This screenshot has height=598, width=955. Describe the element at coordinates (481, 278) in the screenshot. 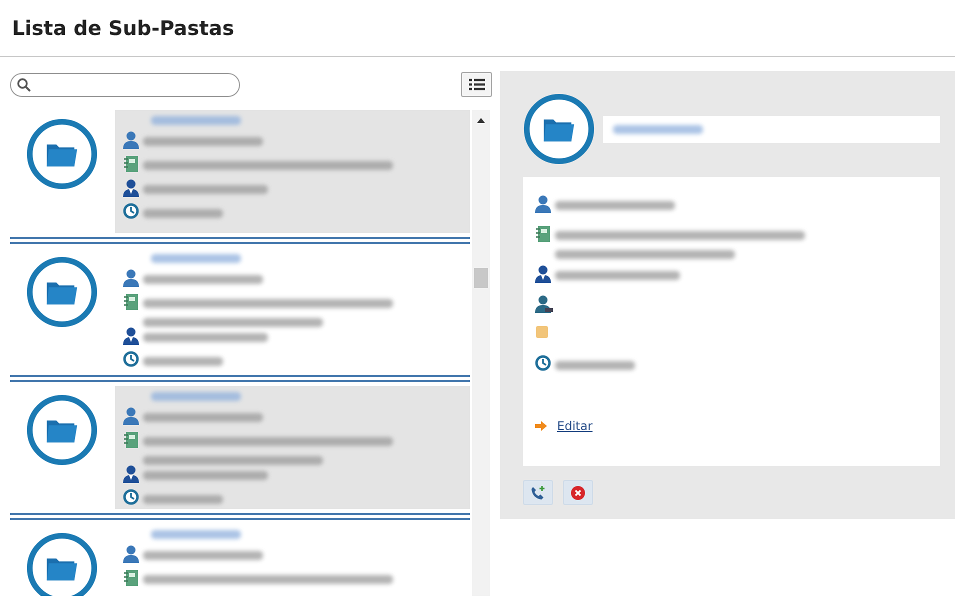

I see `scrollbar-thumb` at that location.